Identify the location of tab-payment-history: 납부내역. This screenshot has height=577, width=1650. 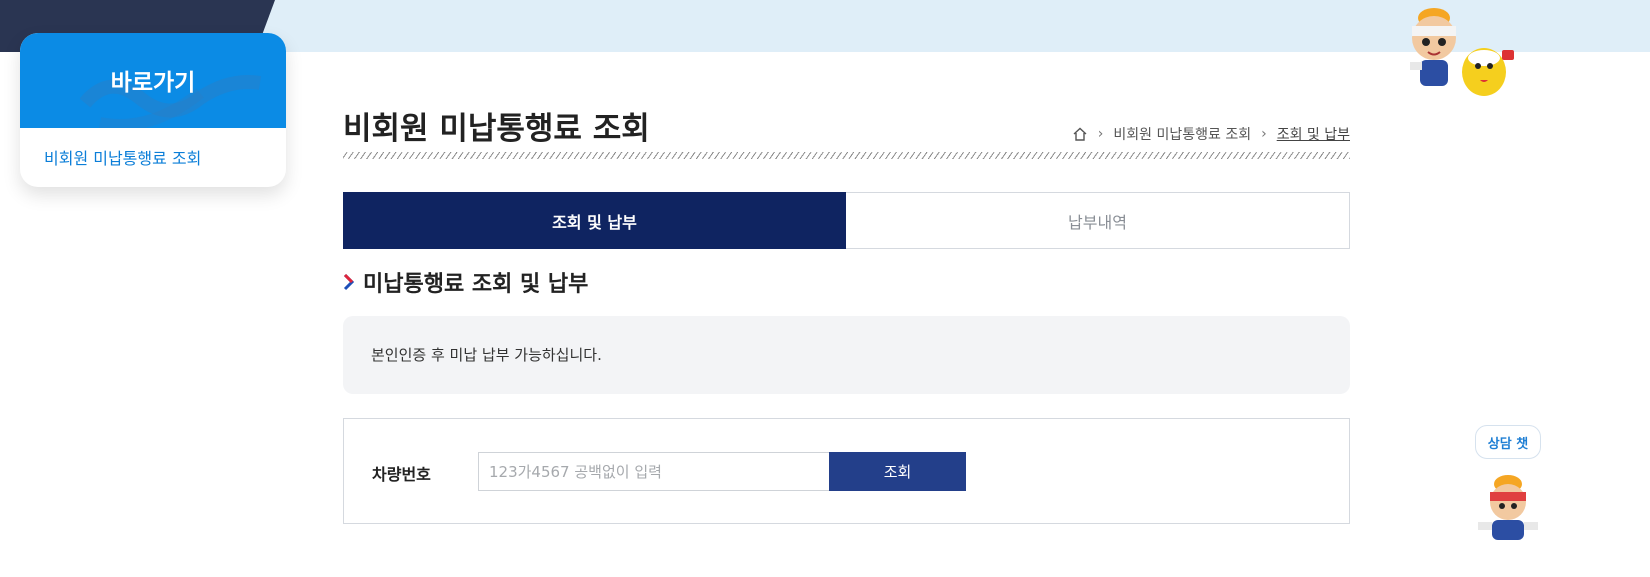
(1098, 220).